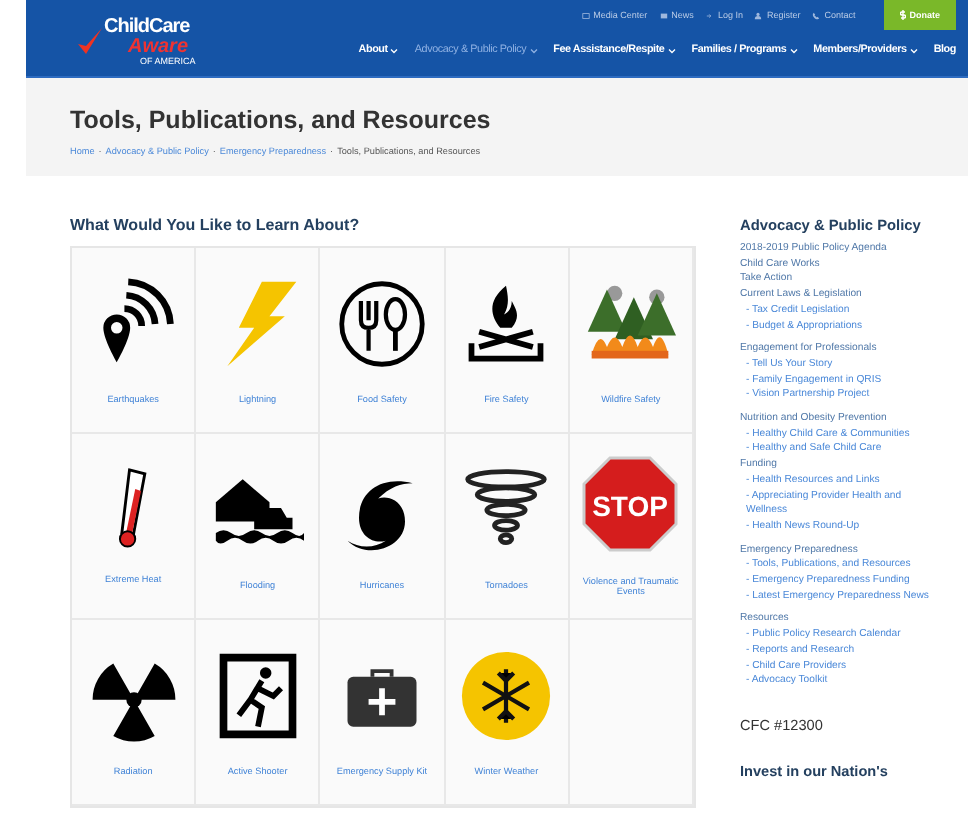  Describe the element at coordinates (281, 119) in the screenshot. I see `page-title: Tools, Publications, and Resources` at that location.